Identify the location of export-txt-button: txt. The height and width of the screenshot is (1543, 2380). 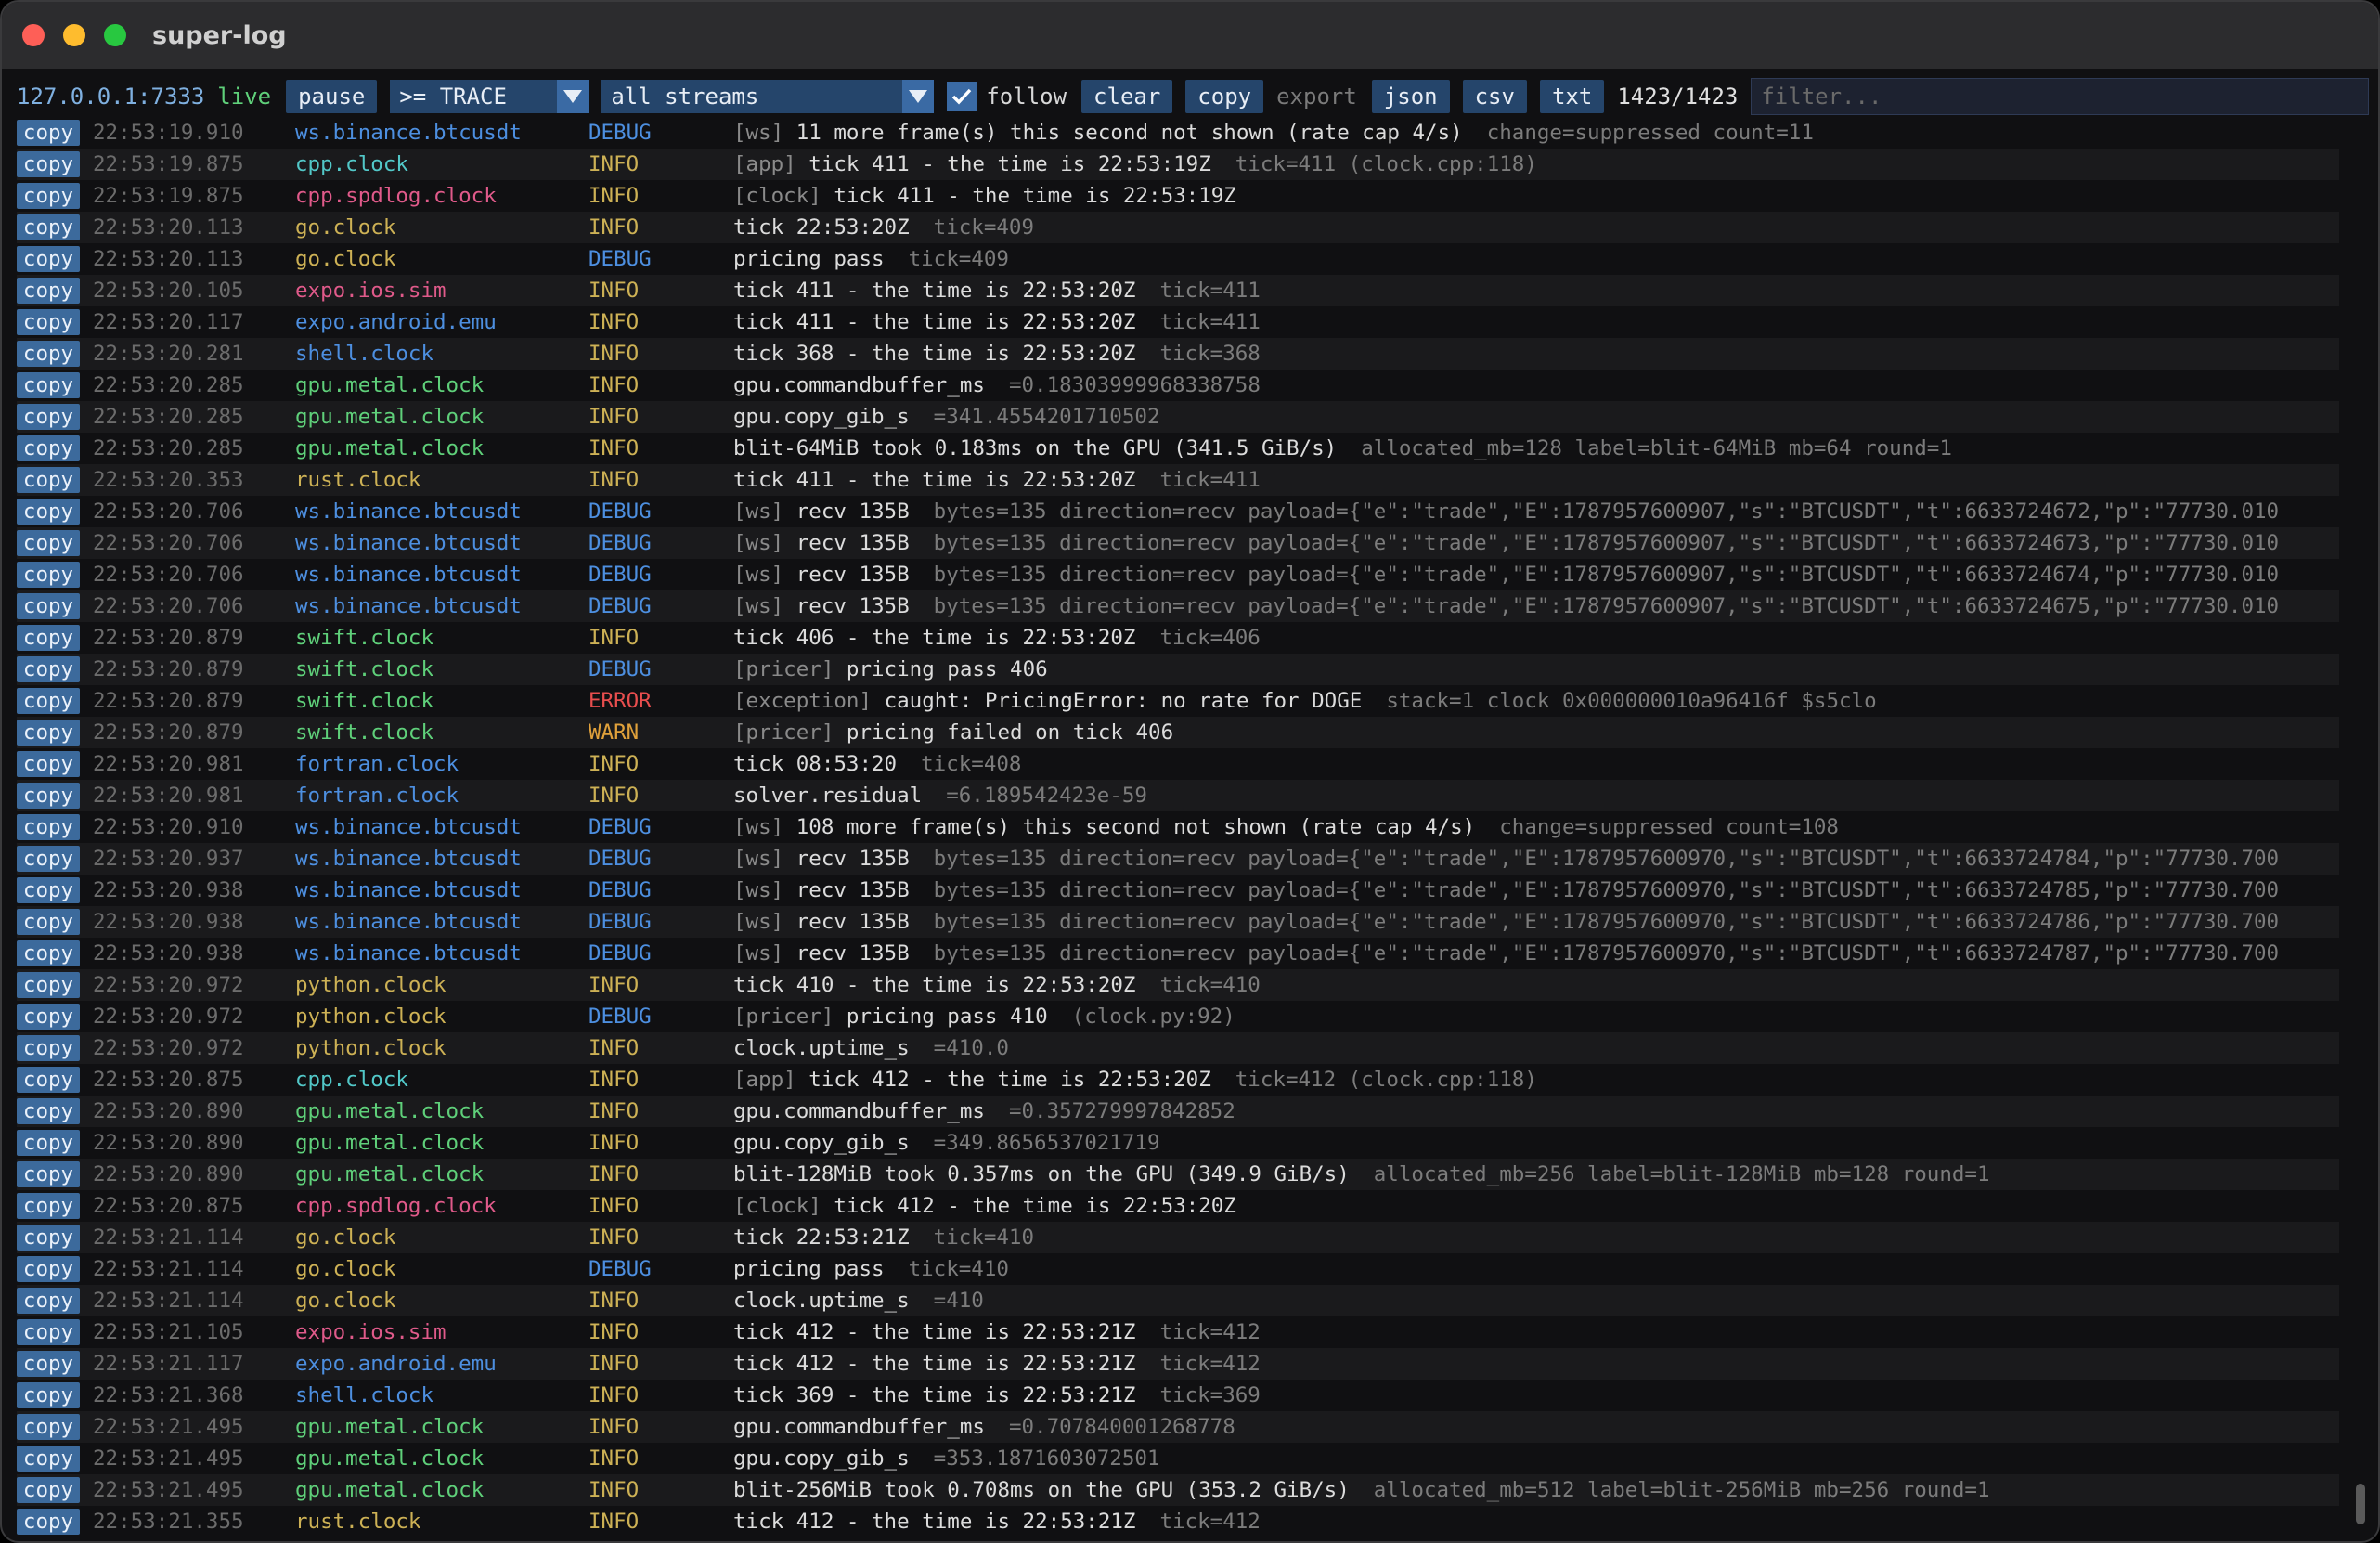
(1572, 96).